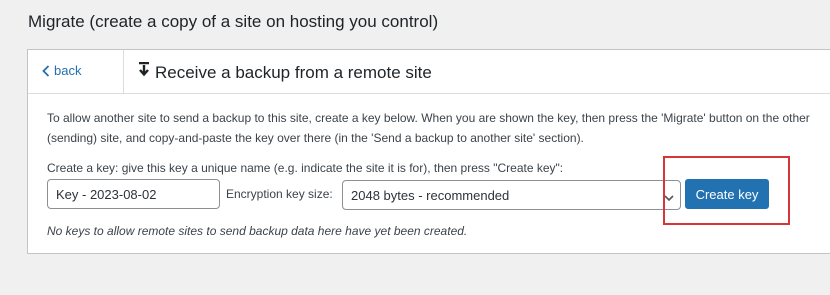 This screenshot has width=830, height=295. I want to click on encryption-size-value: 2048 bytes - recommended, so click(430, 195).